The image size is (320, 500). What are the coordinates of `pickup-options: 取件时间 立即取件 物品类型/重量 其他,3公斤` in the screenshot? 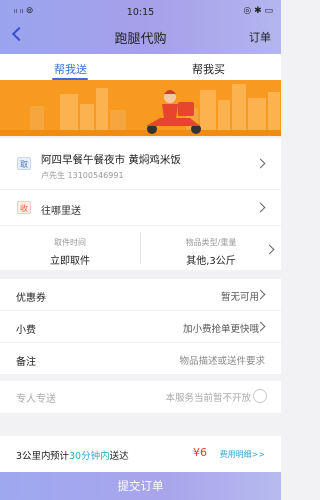 It's located at (140, 248).